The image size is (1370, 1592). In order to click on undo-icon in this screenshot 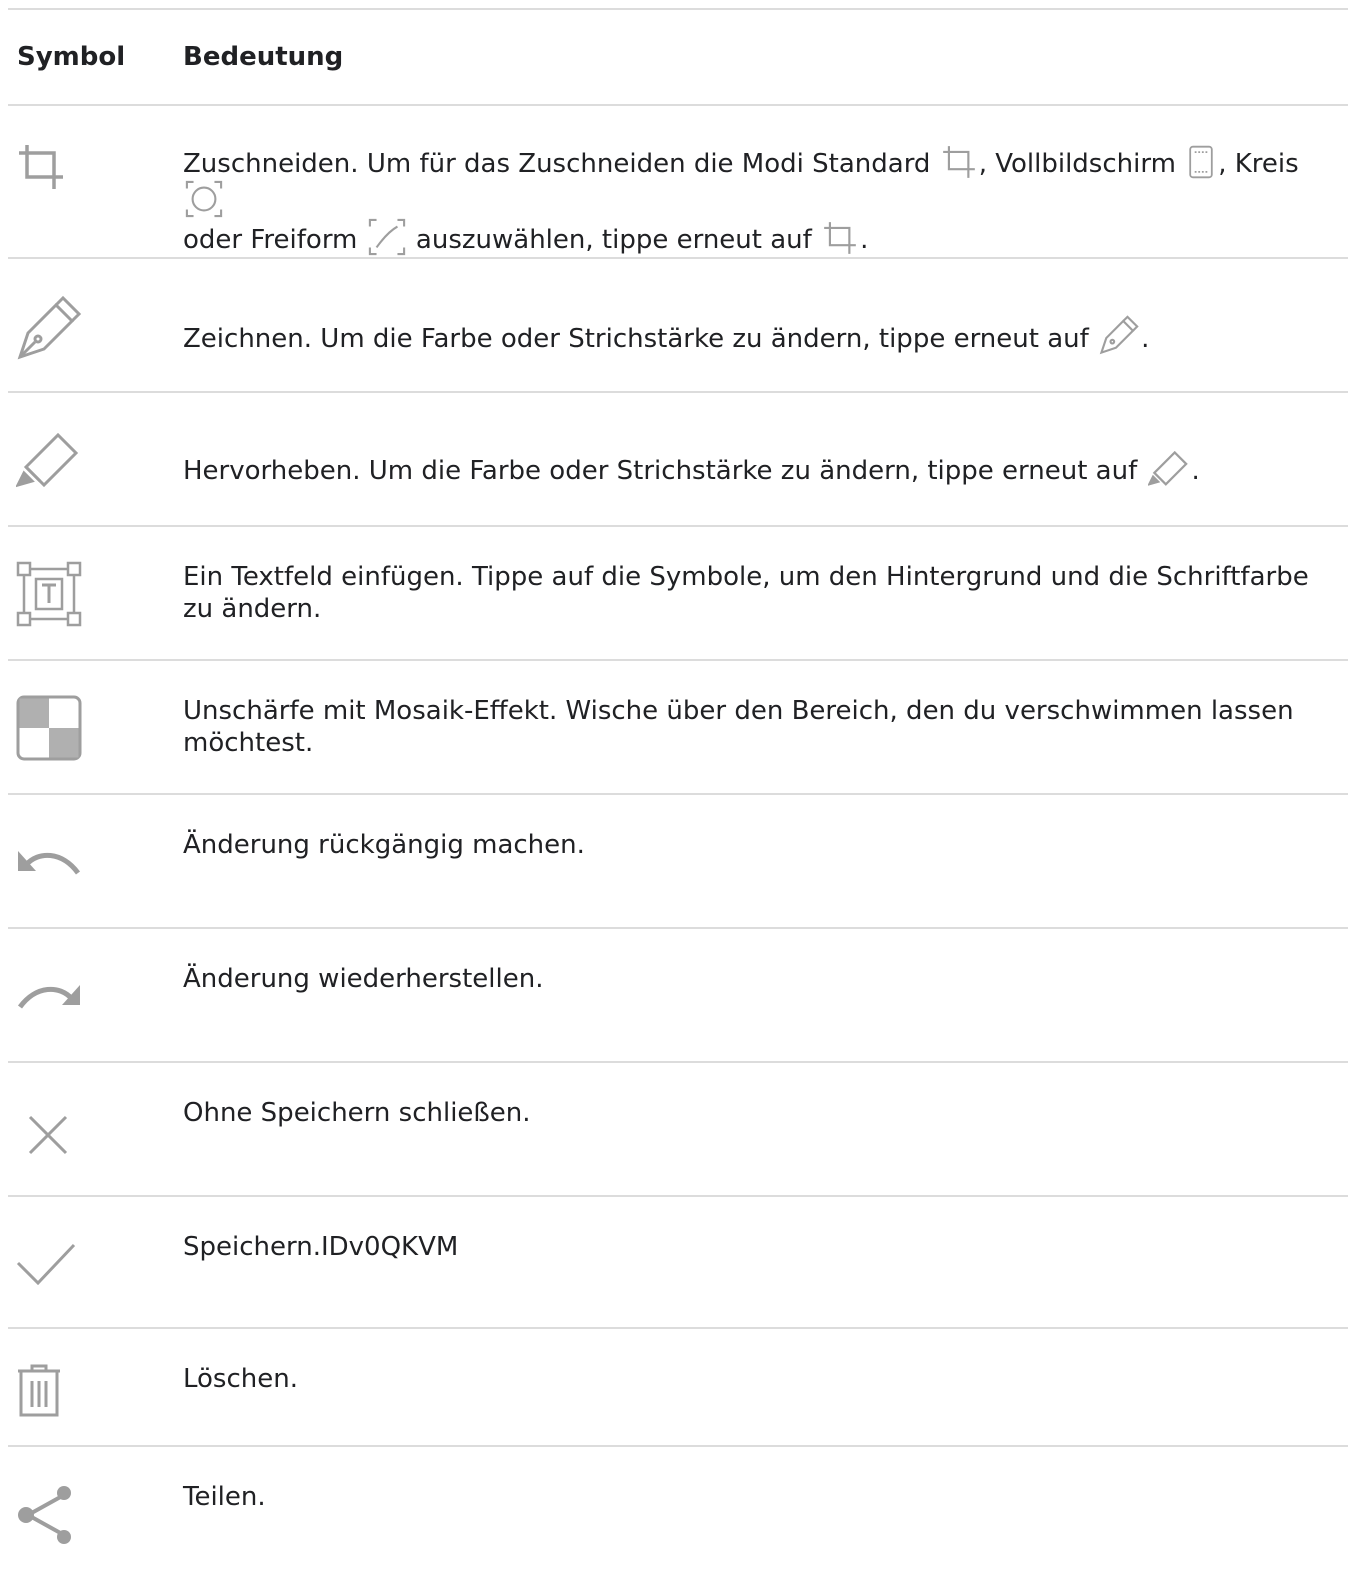, I will do `click(49, 863)`.